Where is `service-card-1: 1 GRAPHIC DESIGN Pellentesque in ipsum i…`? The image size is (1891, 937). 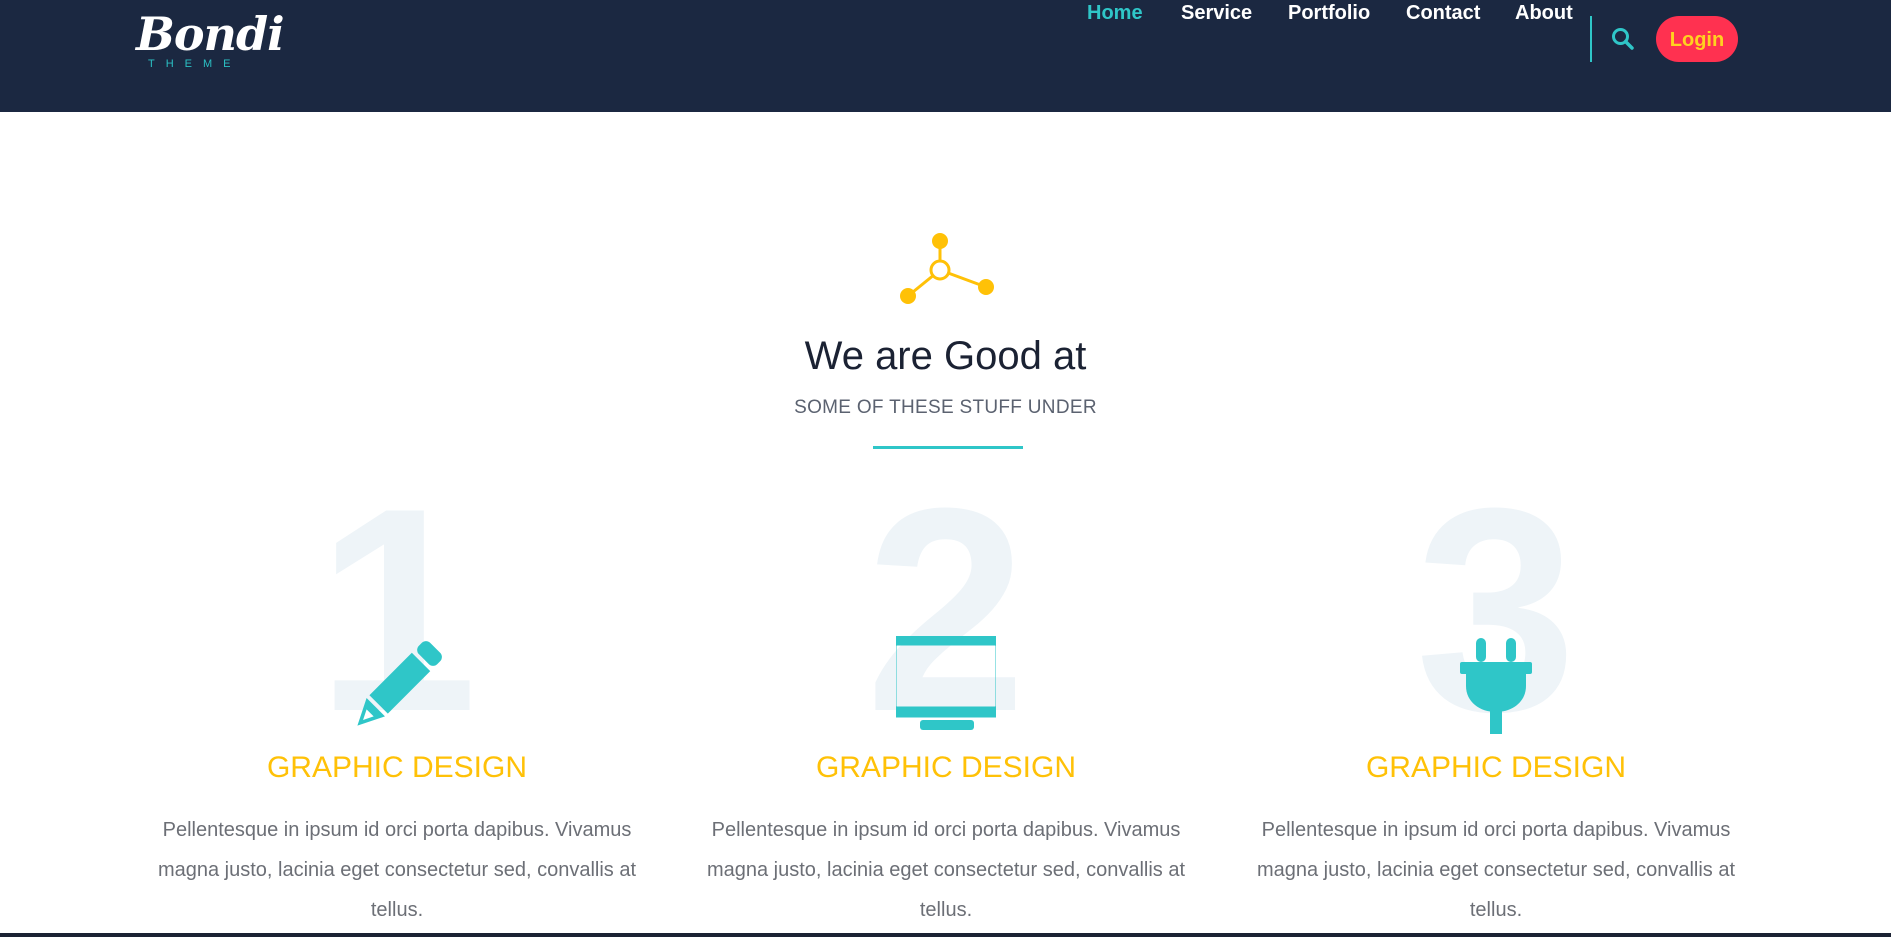
service-card-1: 1 GRAPHIC DESIGN Pellentesque in ipsum i… is located at coordinates (397, 693).